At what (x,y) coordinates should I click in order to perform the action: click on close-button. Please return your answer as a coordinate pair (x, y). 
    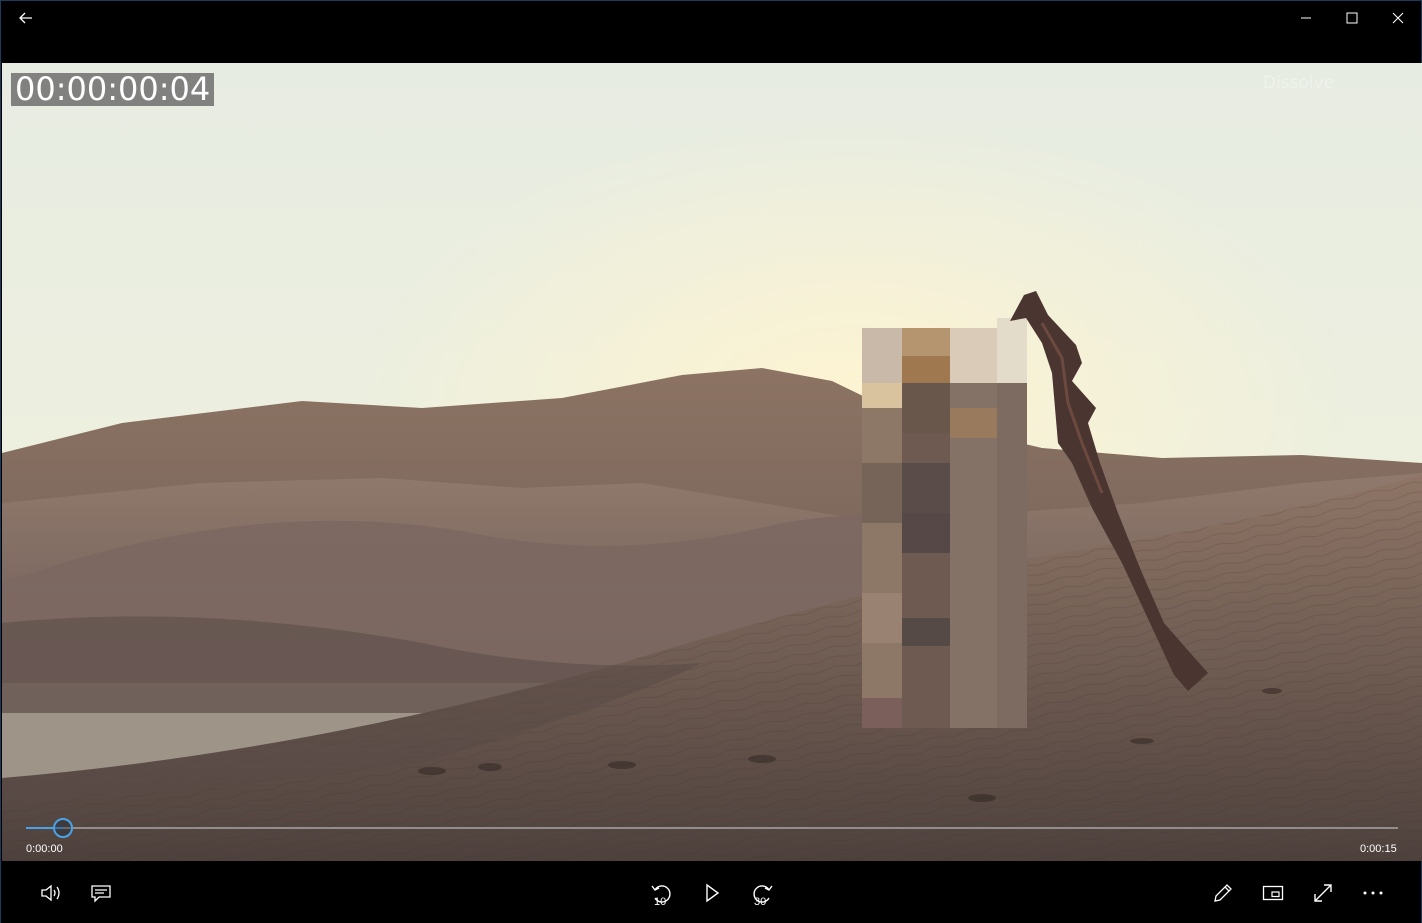
    Looking at the image, I should click on (1398, 17).